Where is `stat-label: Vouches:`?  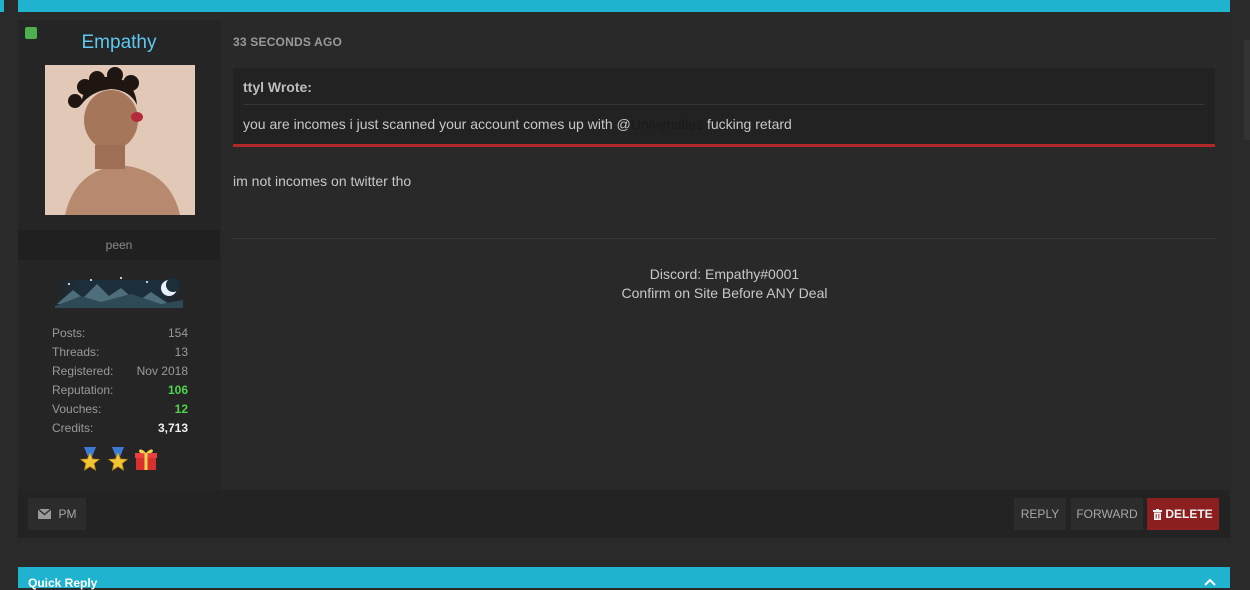 stat-label: Vouches: is located at coordinates (77, 409).